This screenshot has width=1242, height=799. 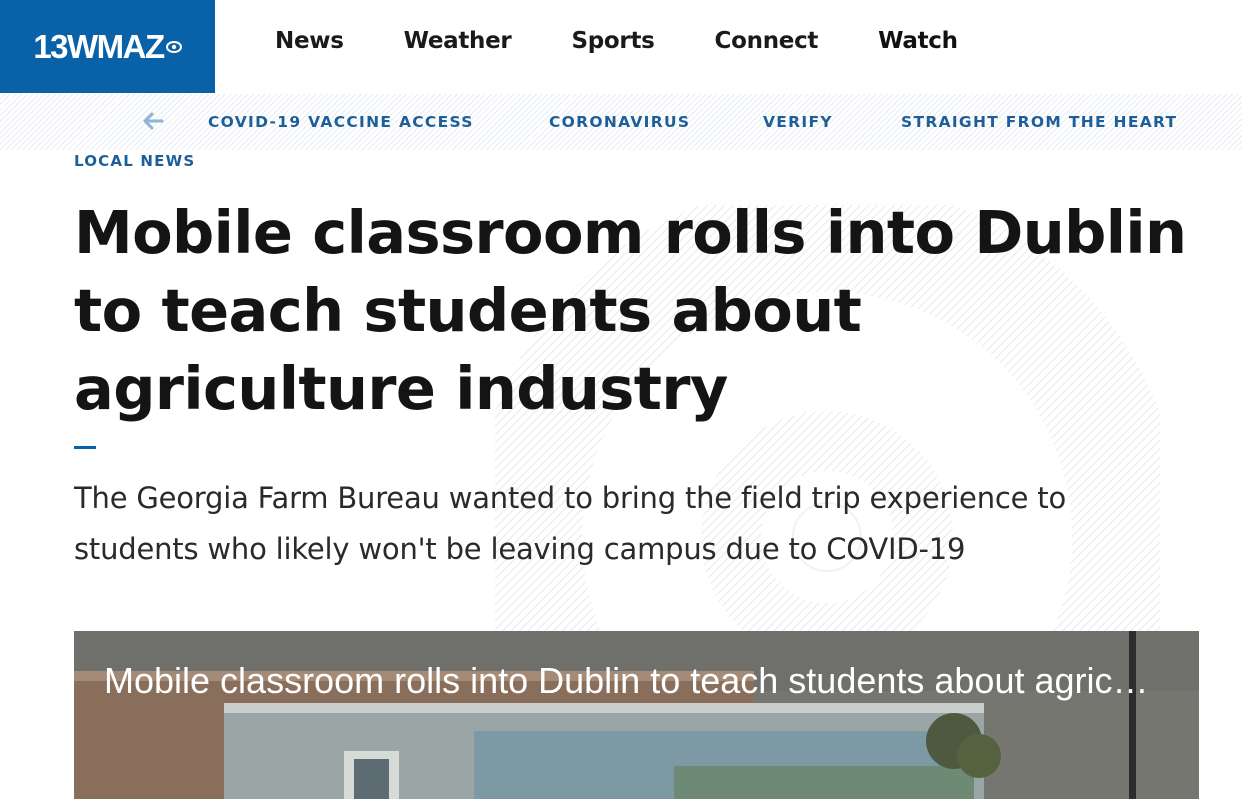 I want to click on nav-item-sports: Sports, so click(x=612, y=41).